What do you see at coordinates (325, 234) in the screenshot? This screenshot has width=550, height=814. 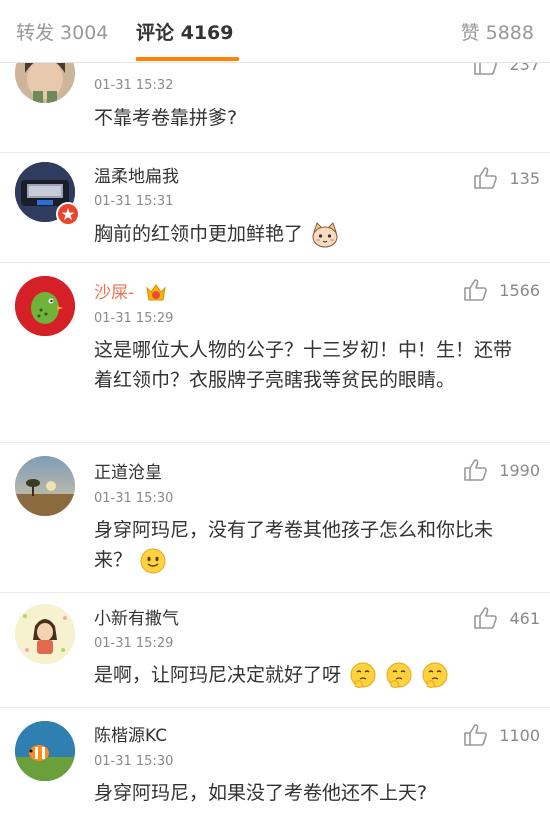 I see `cat-emoji-icon` at bounding box center [325, 234].